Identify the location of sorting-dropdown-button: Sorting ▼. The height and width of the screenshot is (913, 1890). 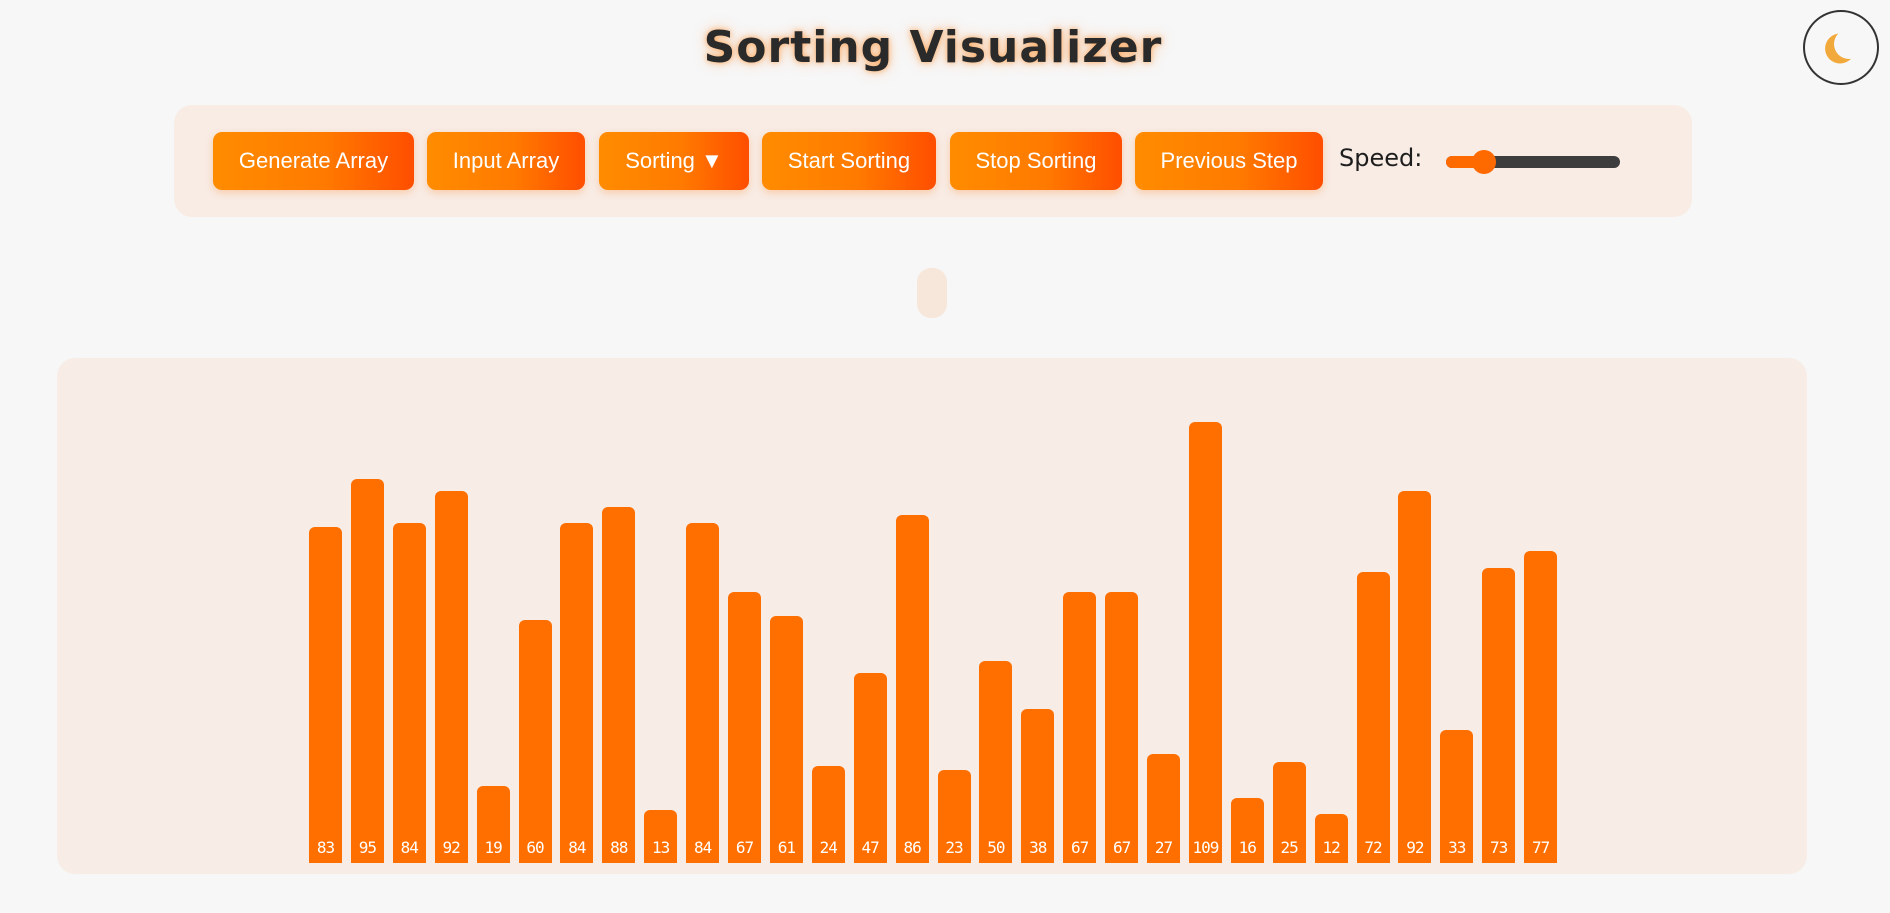
(674, 161).